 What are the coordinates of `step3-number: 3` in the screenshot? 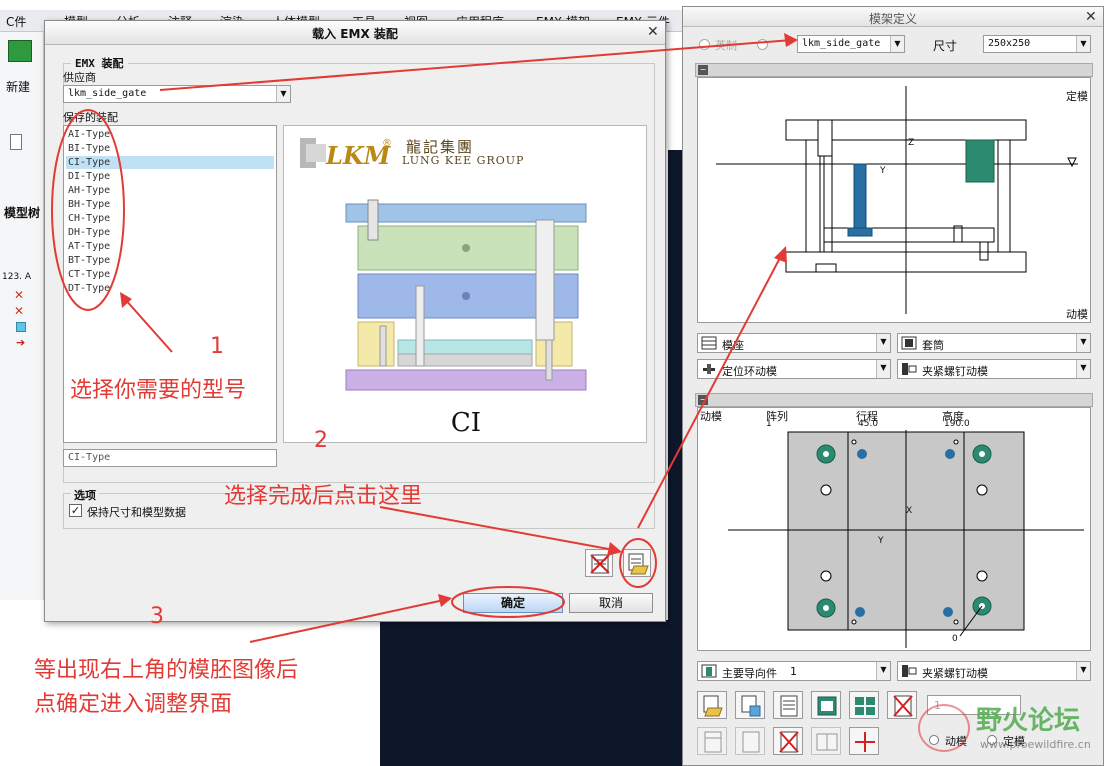 It's located at (157, 616).